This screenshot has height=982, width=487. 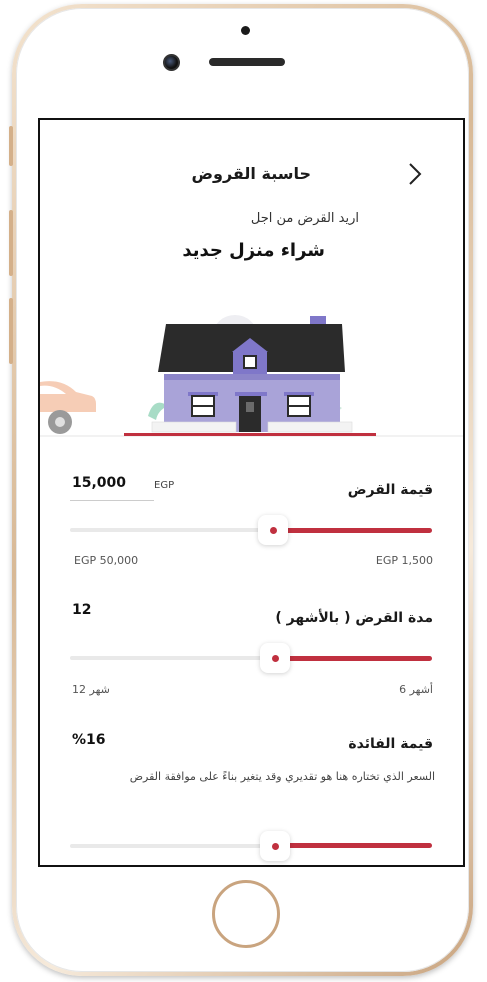 I want to click on purpose-value: شراء منزل جديد, so click(x=253, y=250).